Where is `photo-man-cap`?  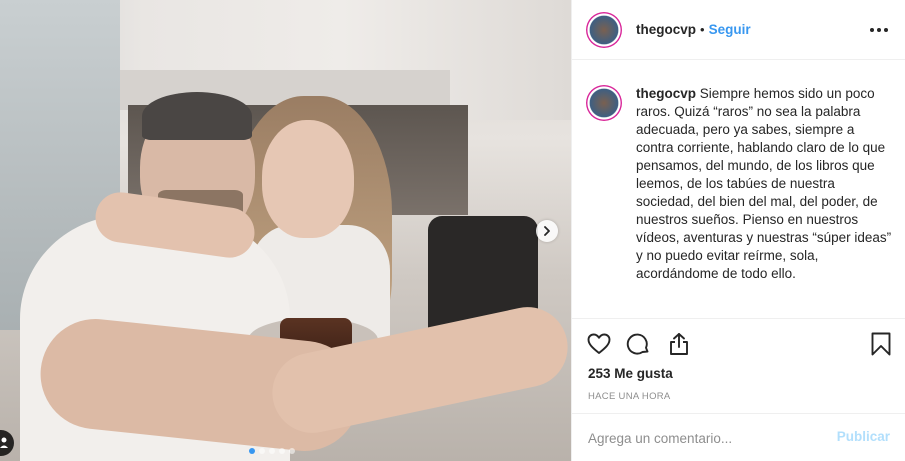
photo-man-cap is located at coordinates (197, 116).